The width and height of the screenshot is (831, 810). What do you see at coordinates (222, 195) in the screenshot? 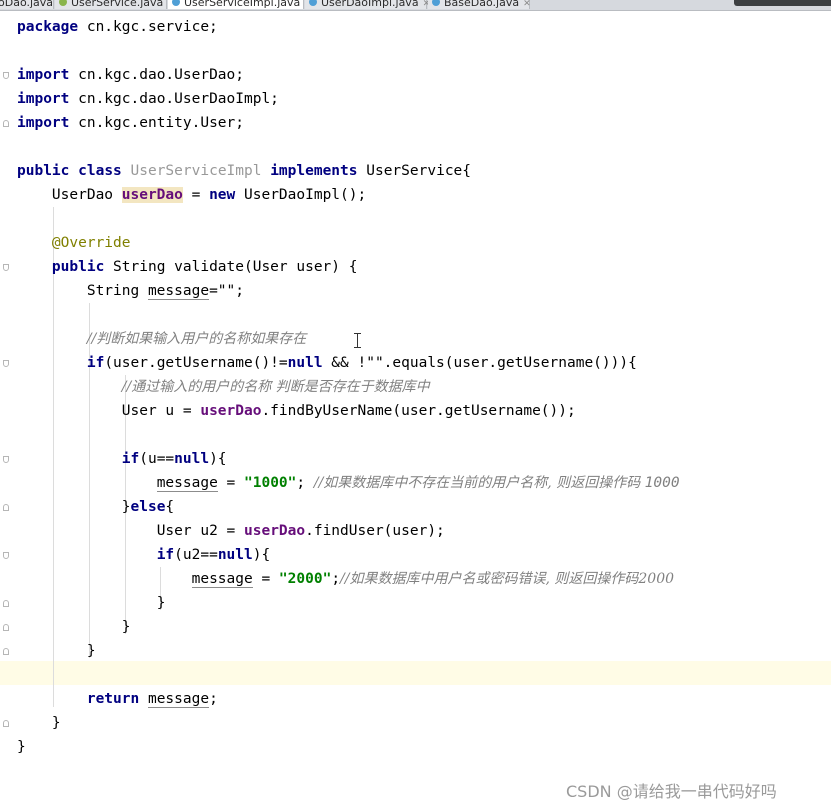
I see `keyword: new` at bounding box center [222, 195].